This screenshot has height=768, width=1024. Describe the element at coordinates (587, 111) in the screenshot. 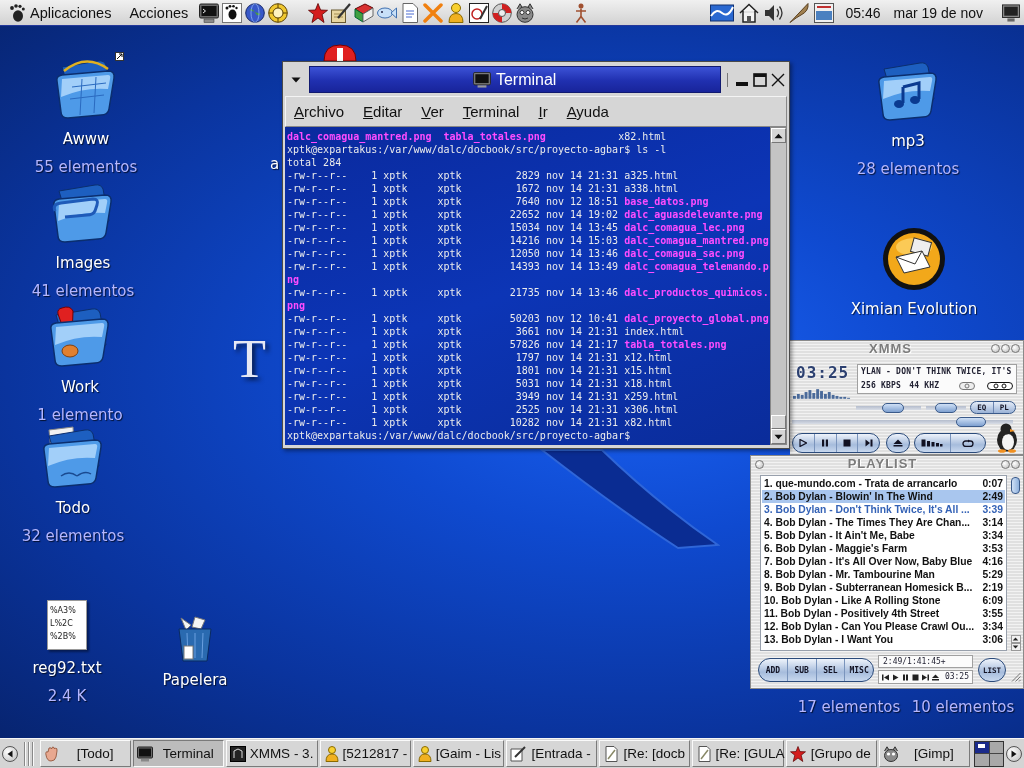

I see `menu-item: Ayuda` at that location.